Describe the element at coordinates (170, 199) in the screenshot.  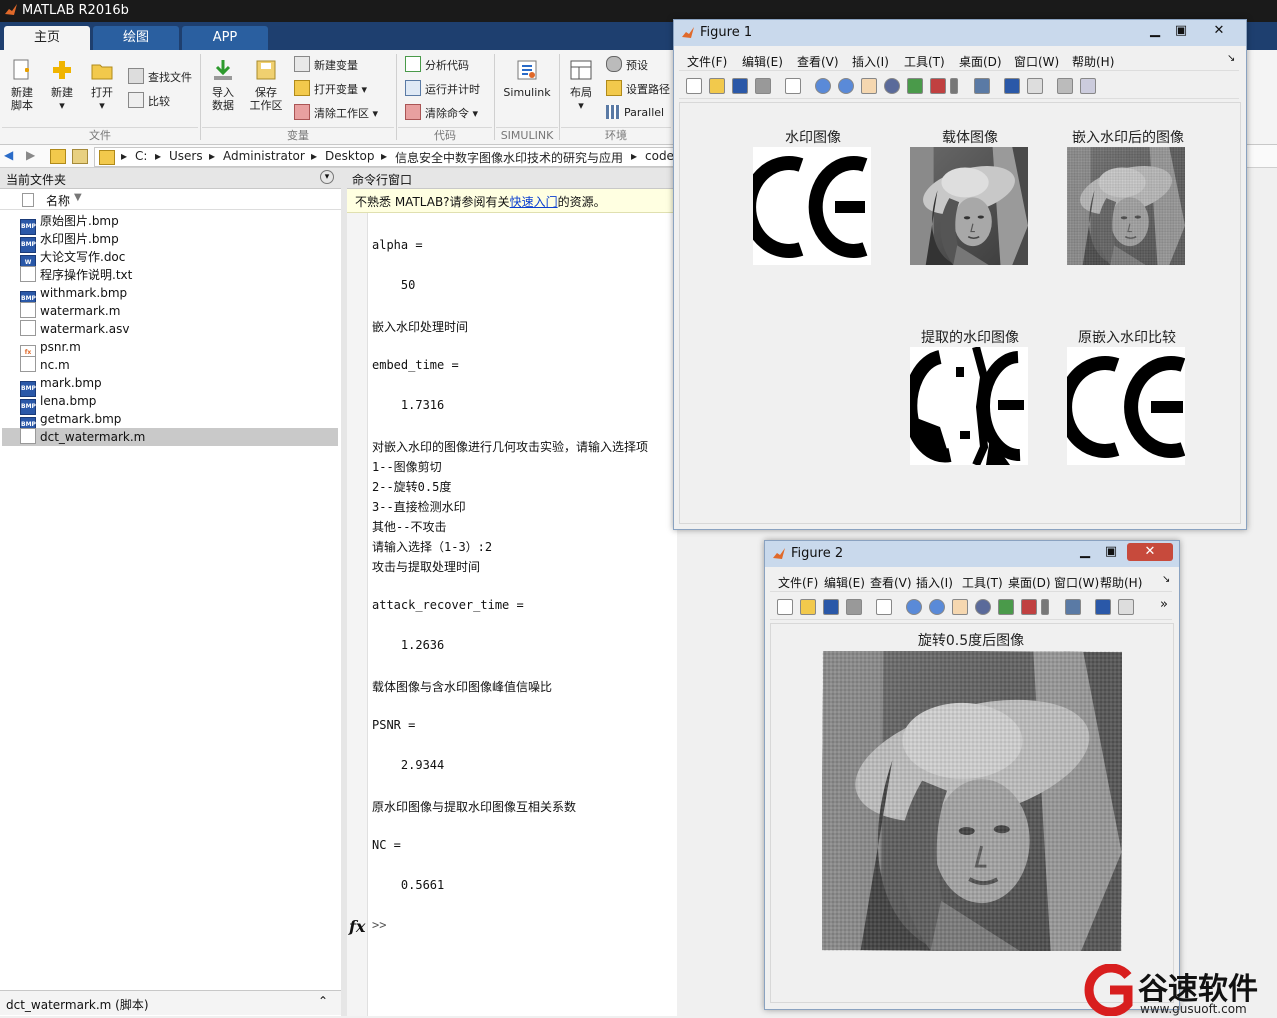
I see `file-column-header: 名称 ▼` at that location.